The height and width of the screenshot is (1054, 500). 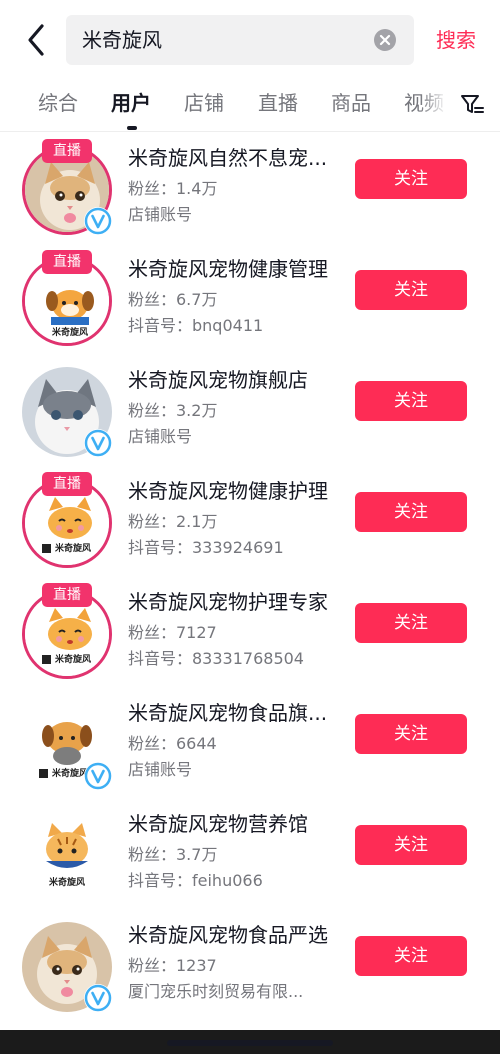 I want to click on filter-icon, so click(x=472, y=104).